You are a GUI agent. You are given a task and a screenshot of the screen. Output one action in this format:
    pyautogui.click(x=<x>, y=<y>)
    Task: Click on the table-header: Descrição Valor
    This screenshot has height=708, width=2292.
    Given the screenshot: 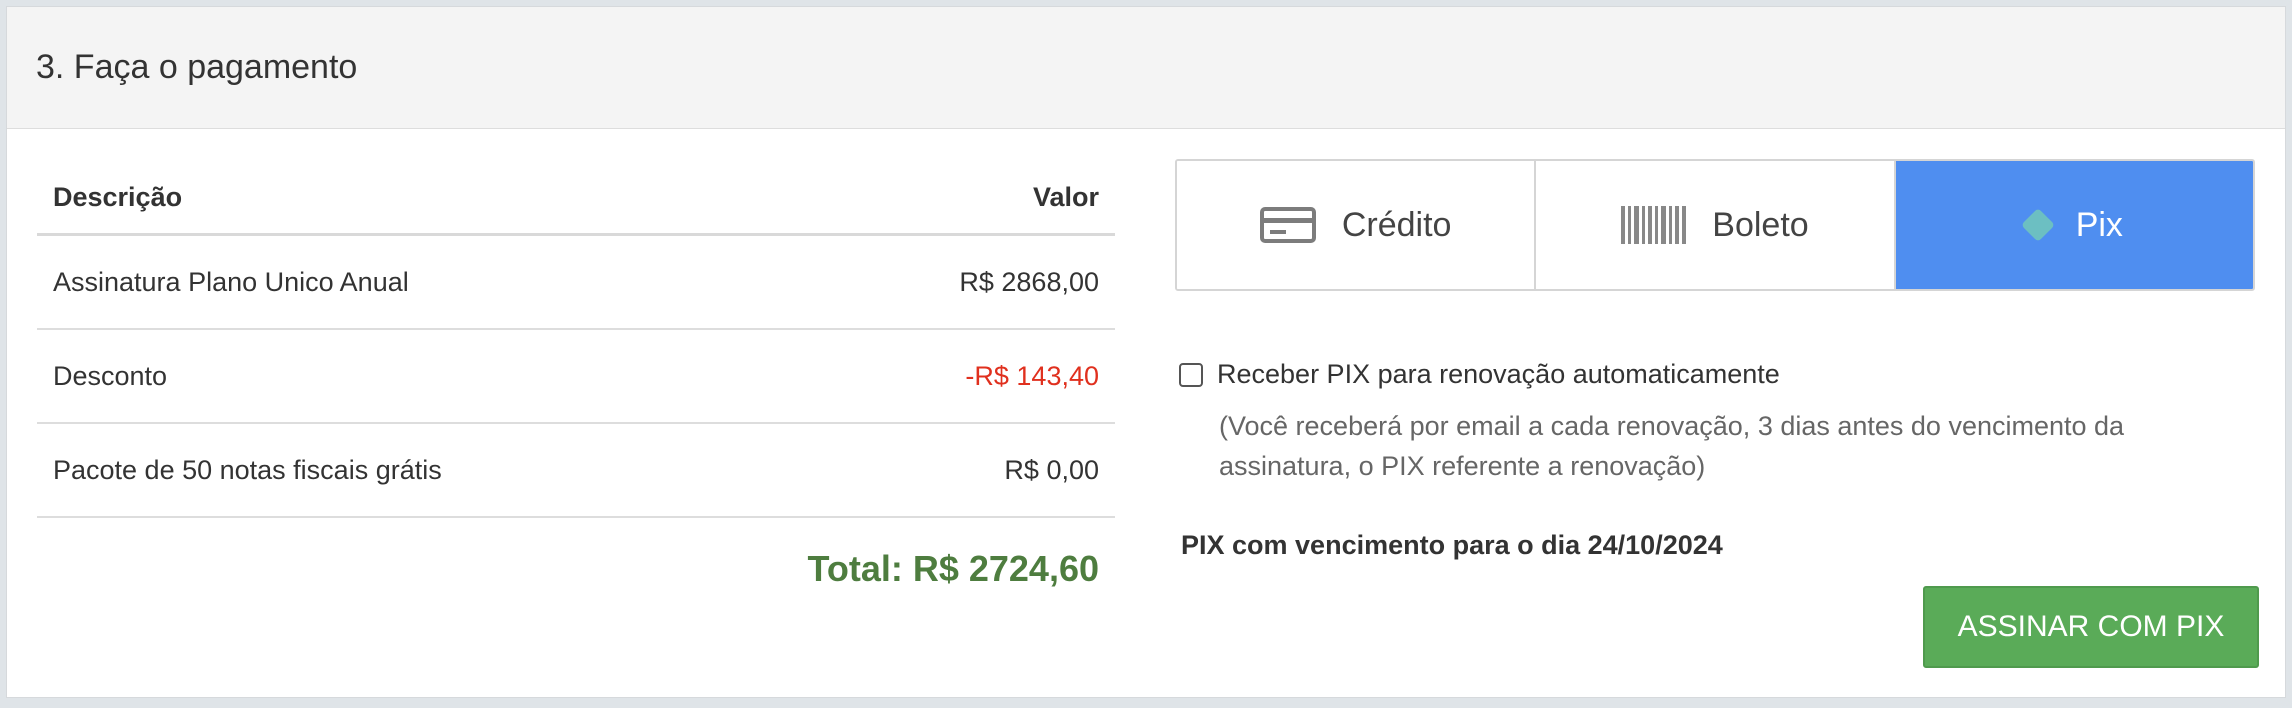 What is the action you would take?
    pyautogui.click(x=576, y=198)
    